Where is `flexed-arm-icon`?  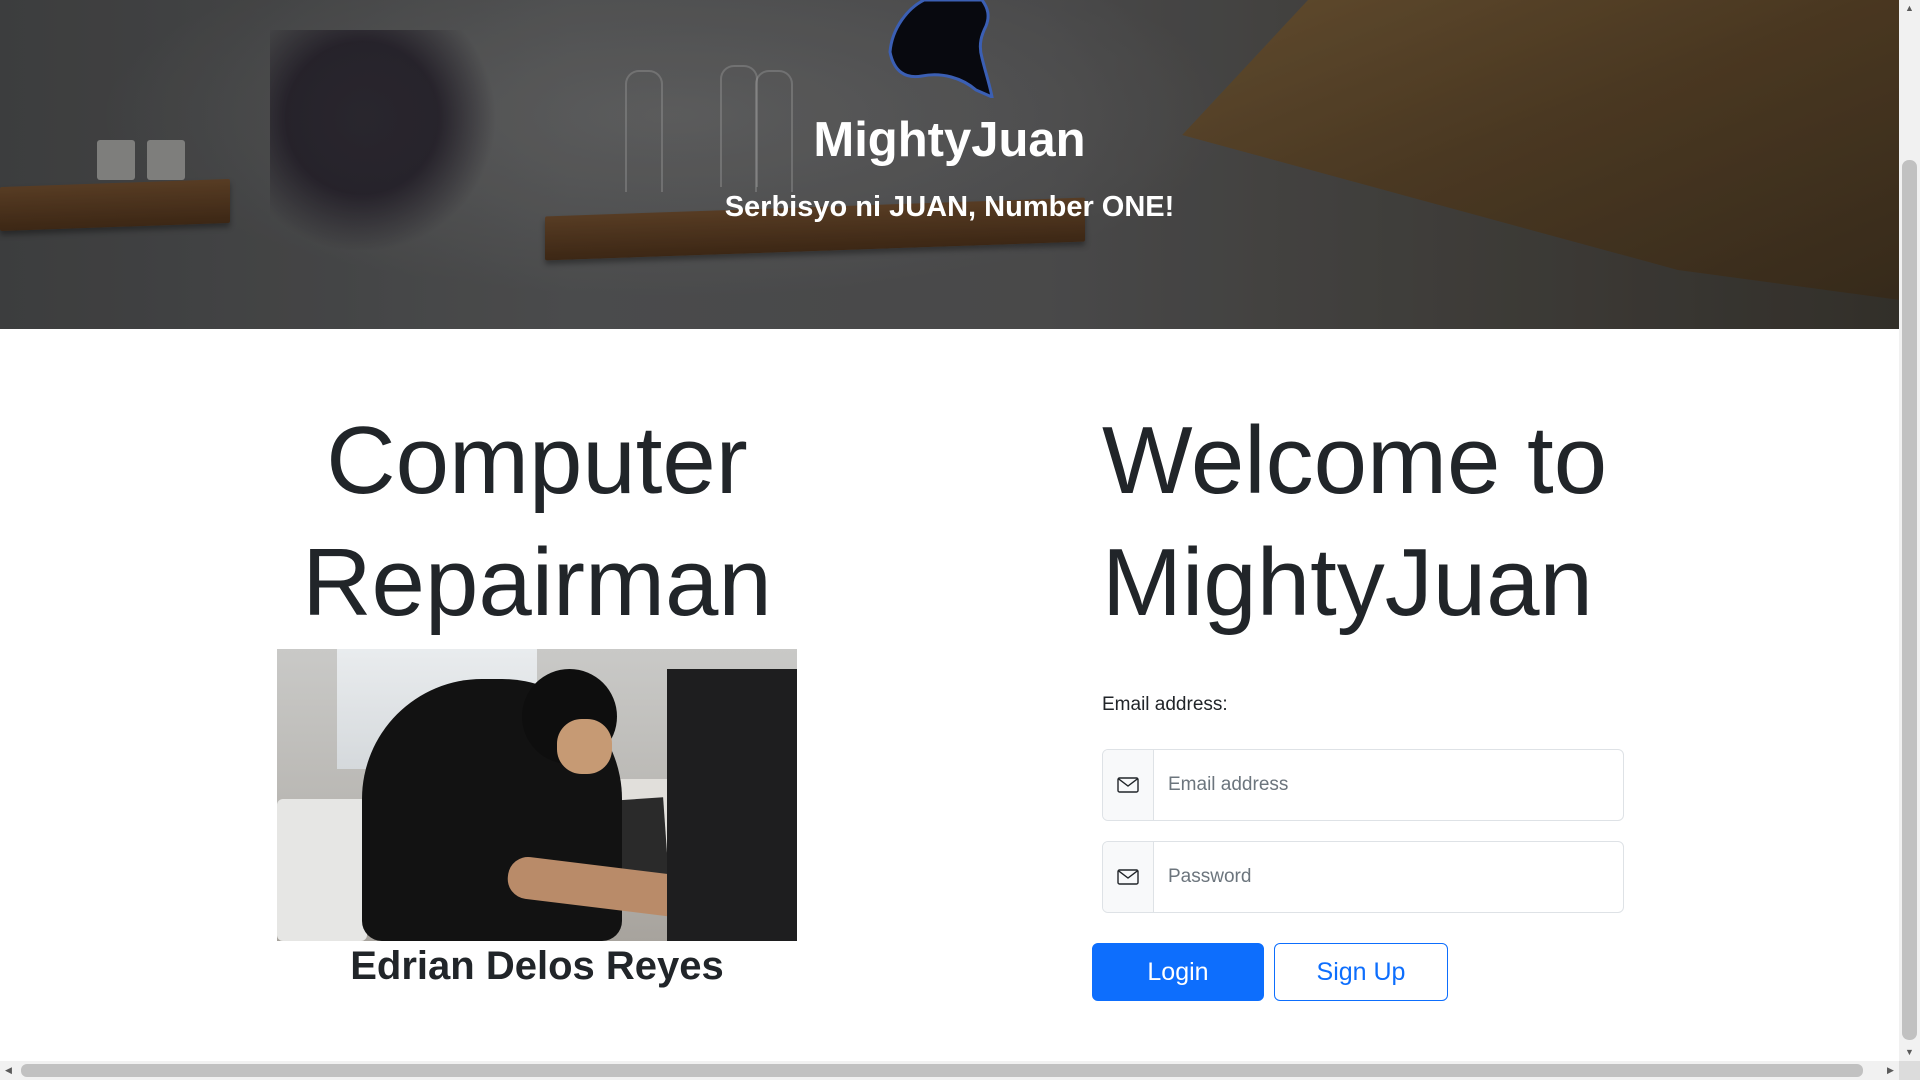 flexed-arm-icon is located at coordinates (941, 49).